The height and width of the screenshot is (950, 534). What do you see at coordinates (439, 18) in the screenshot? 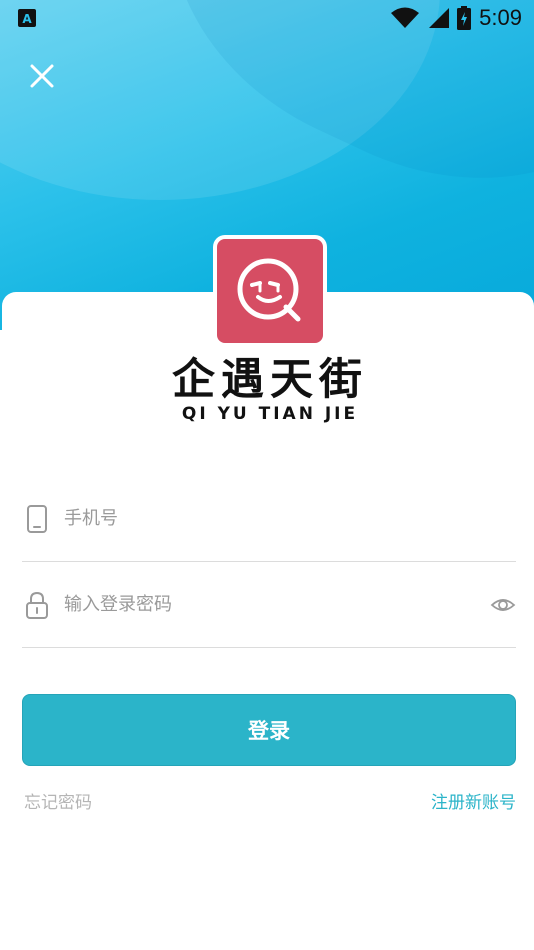
I see `signal-icon` at bounding box center [439, 18].